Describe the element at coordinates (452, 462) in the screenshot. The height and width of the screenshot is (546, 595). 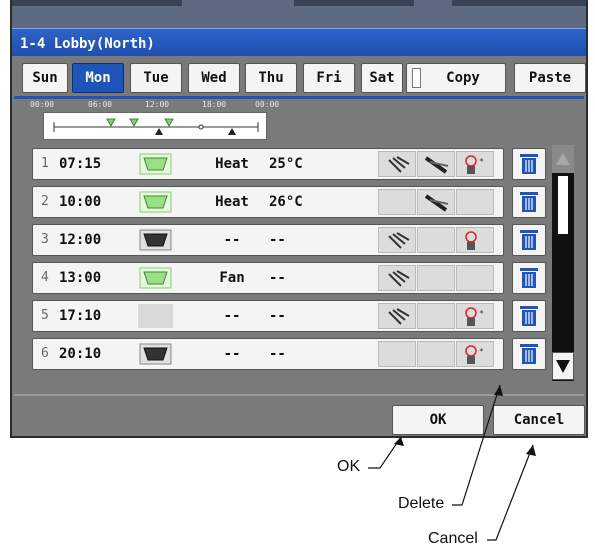
I see `callout-lines` at that location.